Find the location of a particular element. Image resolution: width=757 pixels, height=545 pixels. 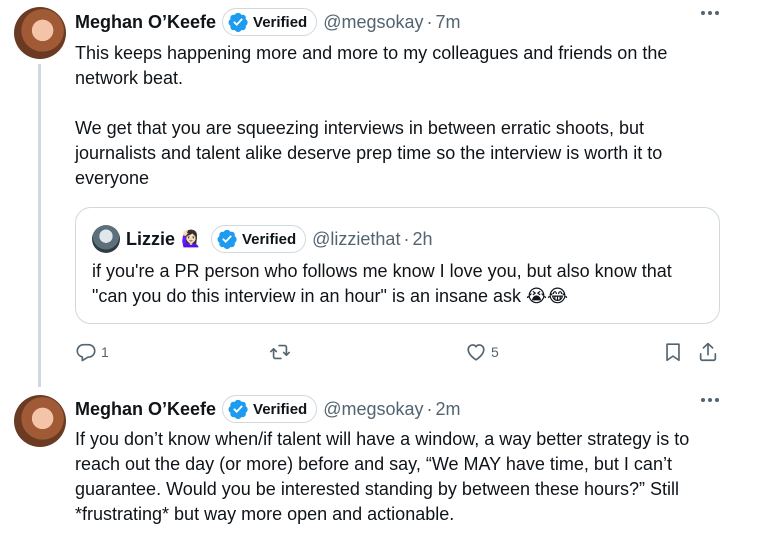

quoted-avatar is located at coordinates (106, 239).